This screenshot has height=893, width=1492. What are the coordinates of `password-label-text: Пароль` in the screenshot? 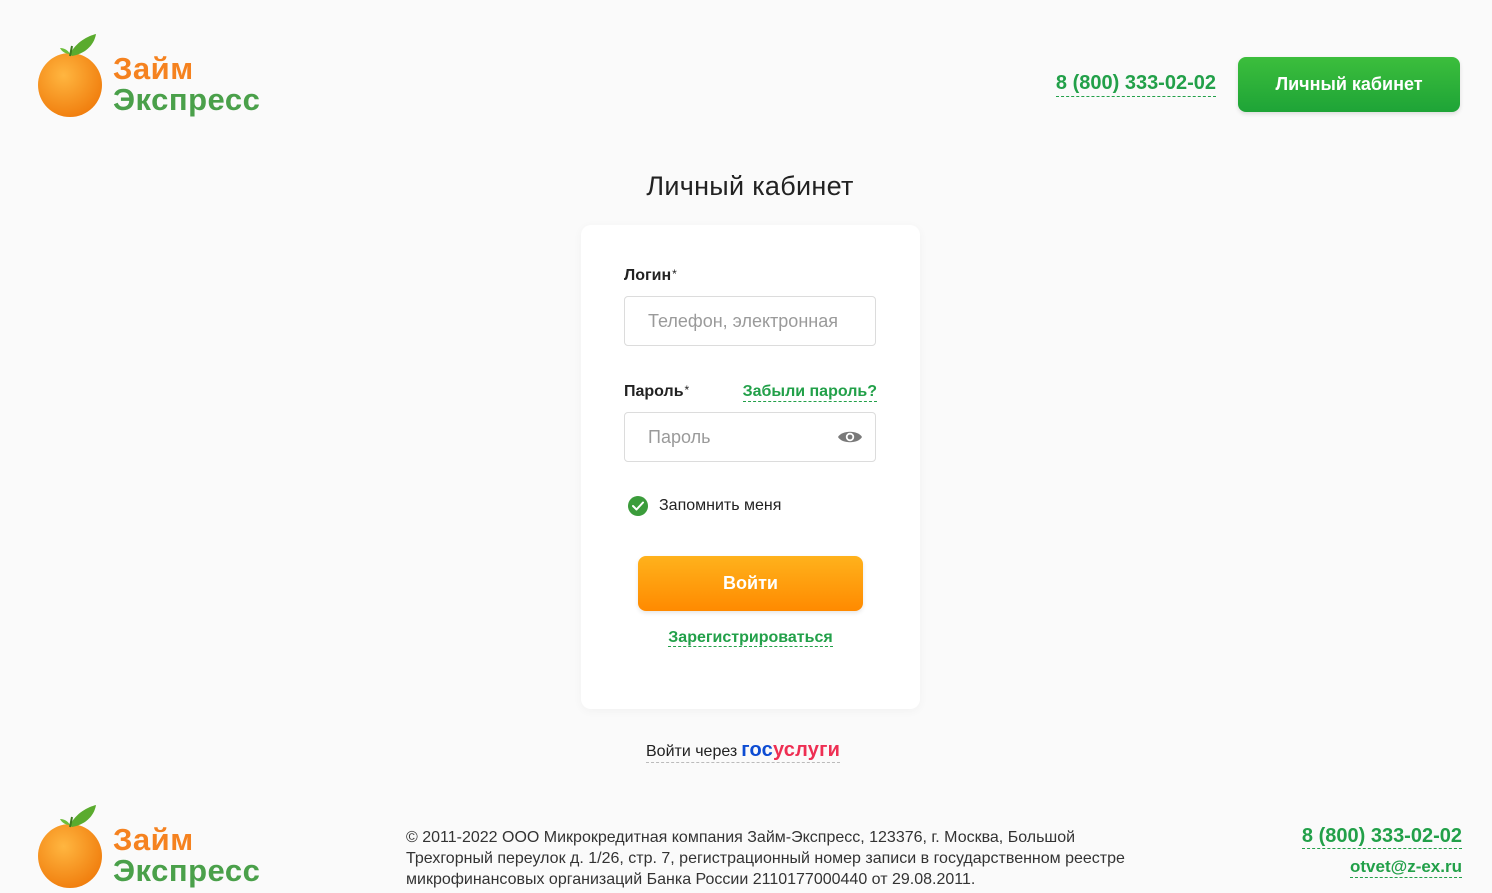 It's located at (654, 391).